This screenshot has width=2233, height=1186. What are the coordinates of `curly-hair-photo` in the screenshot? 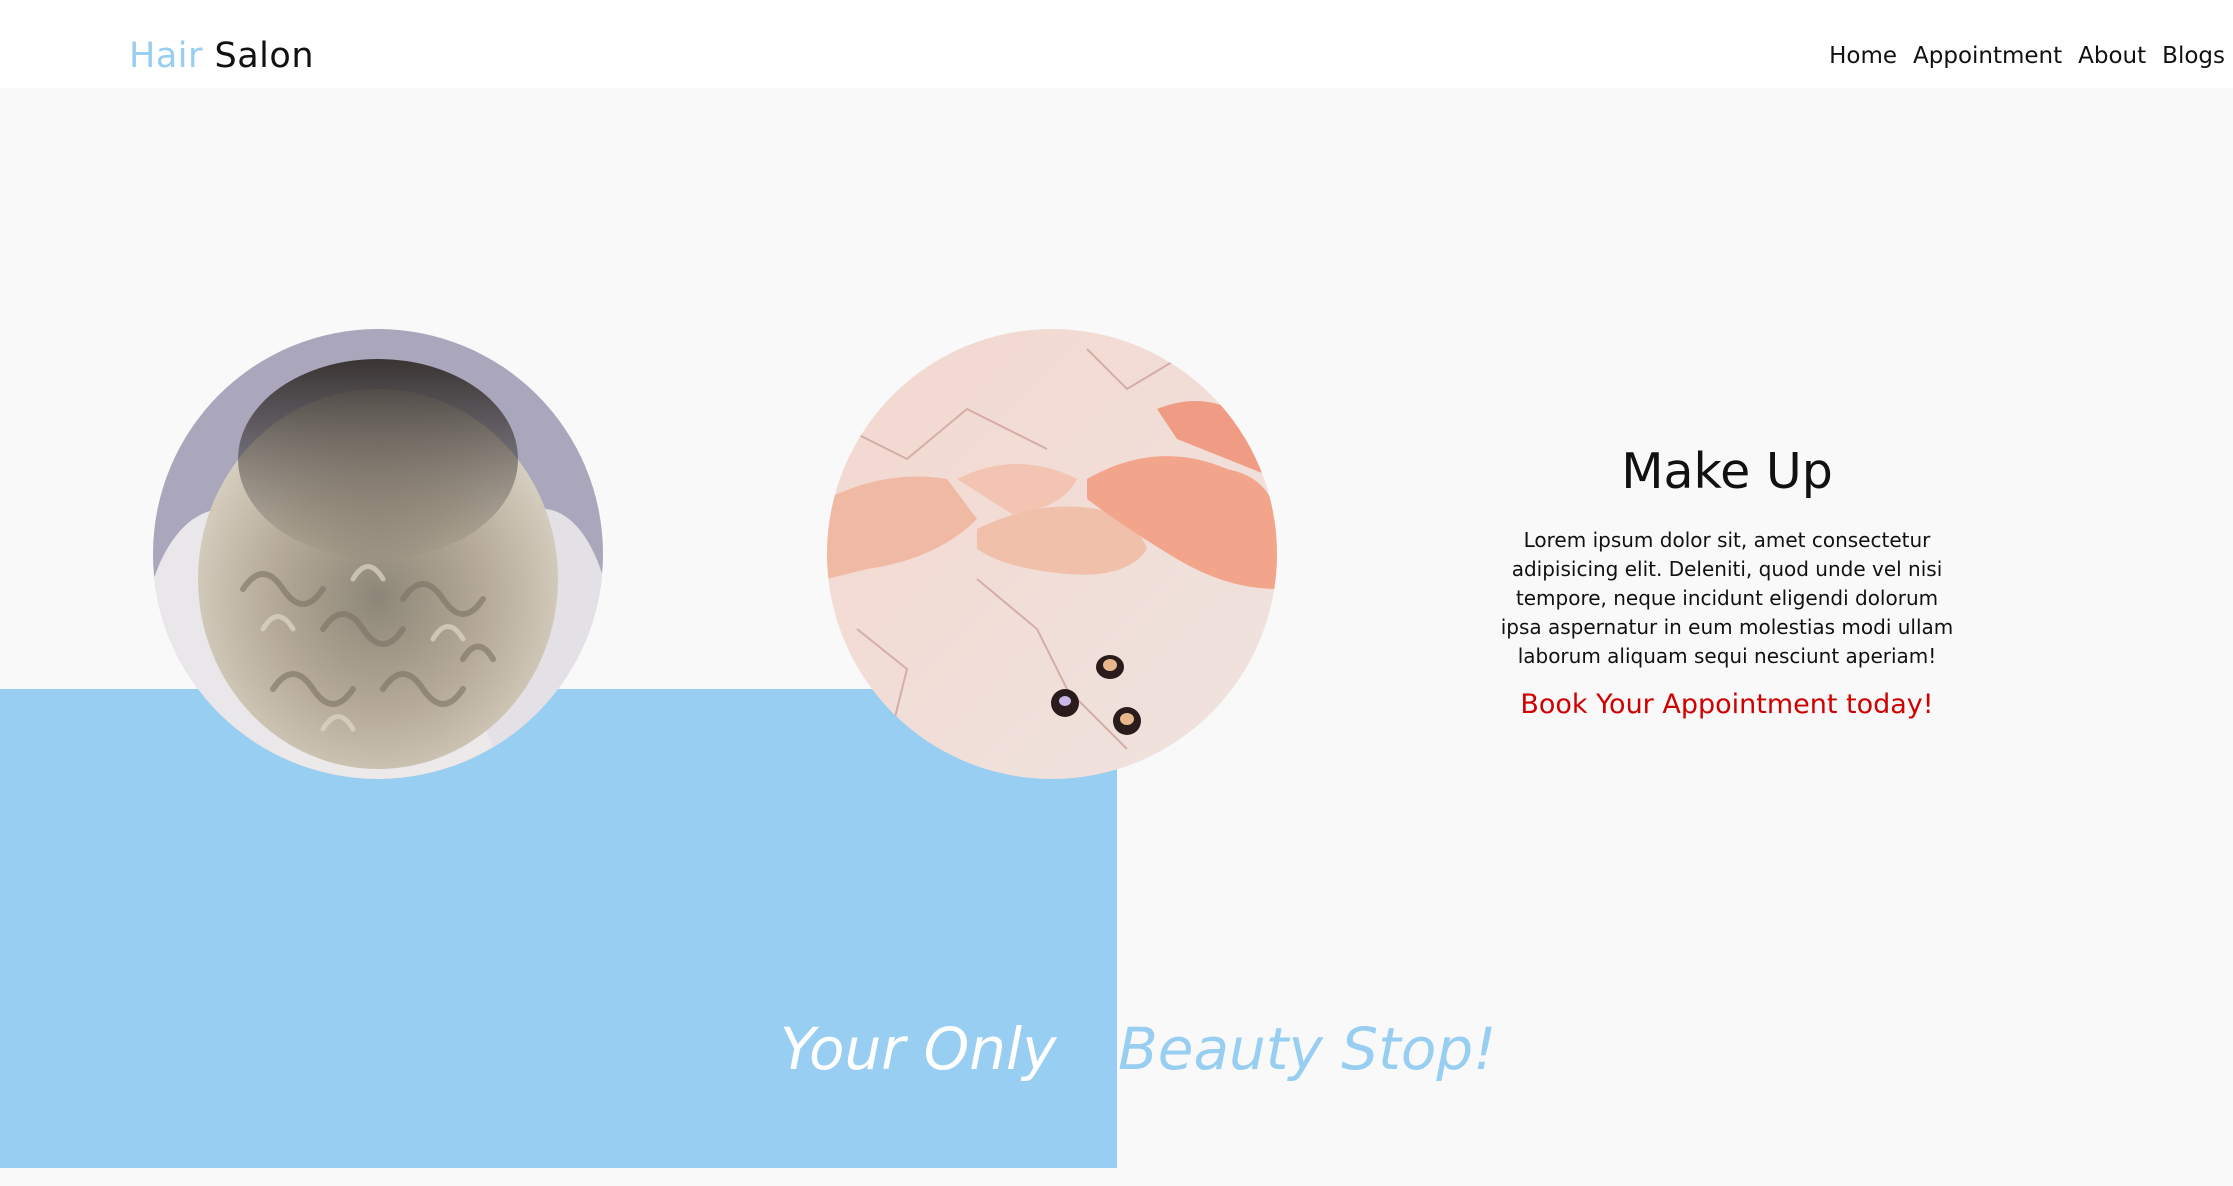 It's located at (378, 554).